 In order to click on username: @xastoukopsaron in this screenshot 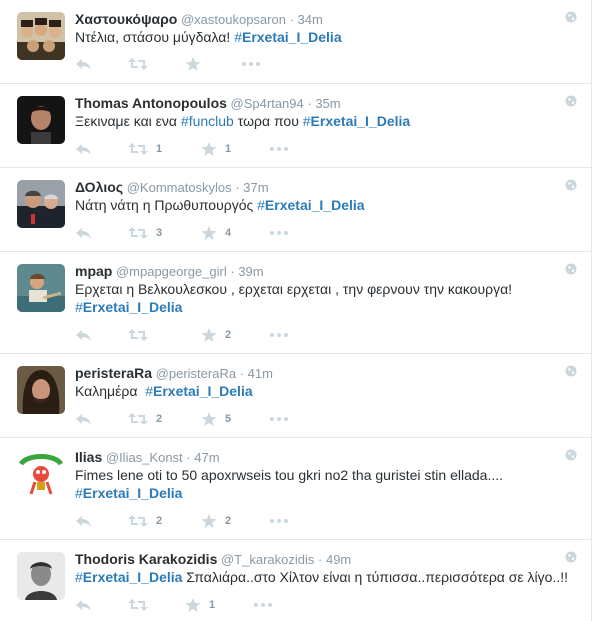, I will do `click(233, 19)`.